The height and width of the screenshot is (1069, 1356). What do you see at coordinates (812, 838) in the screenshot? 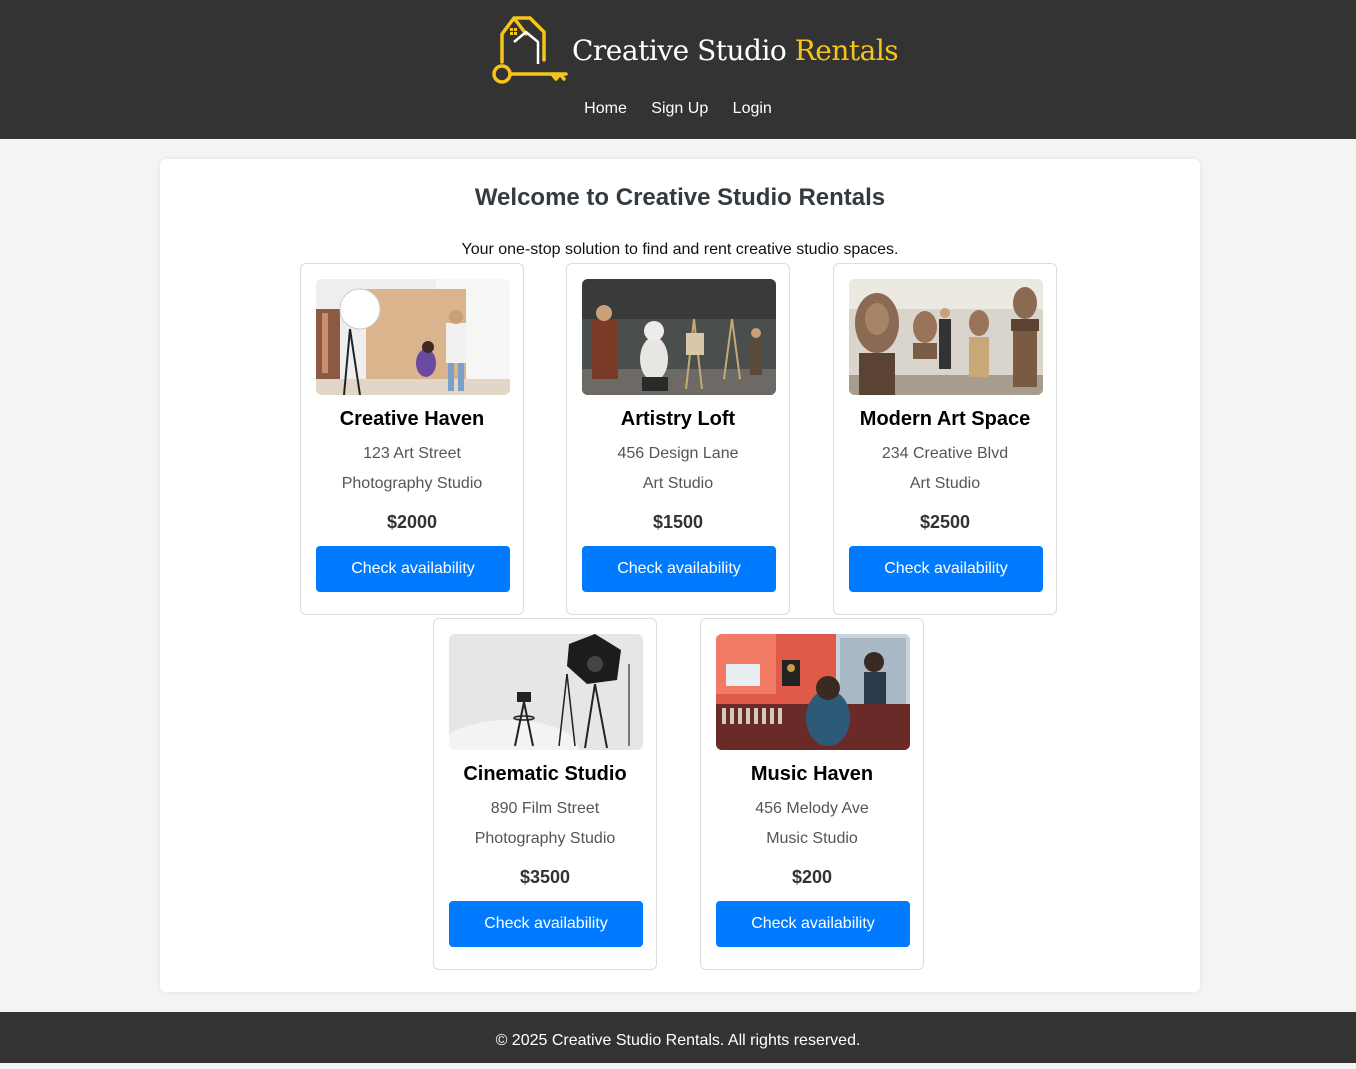
I see `studio-type: Music Studio` at bounding box center [812, 838].